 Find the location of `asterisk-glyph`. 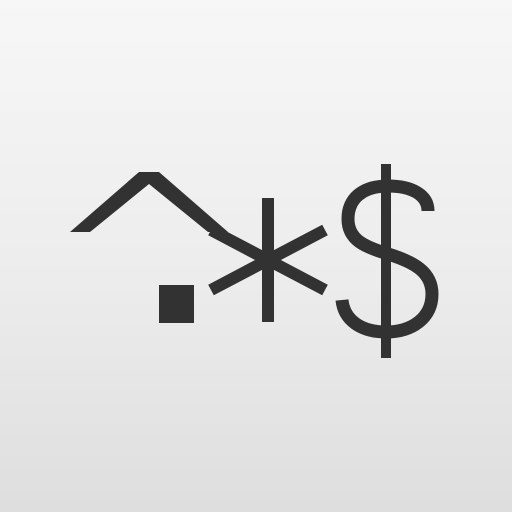

asterisk-glyph is located at coordinates (268, 260).